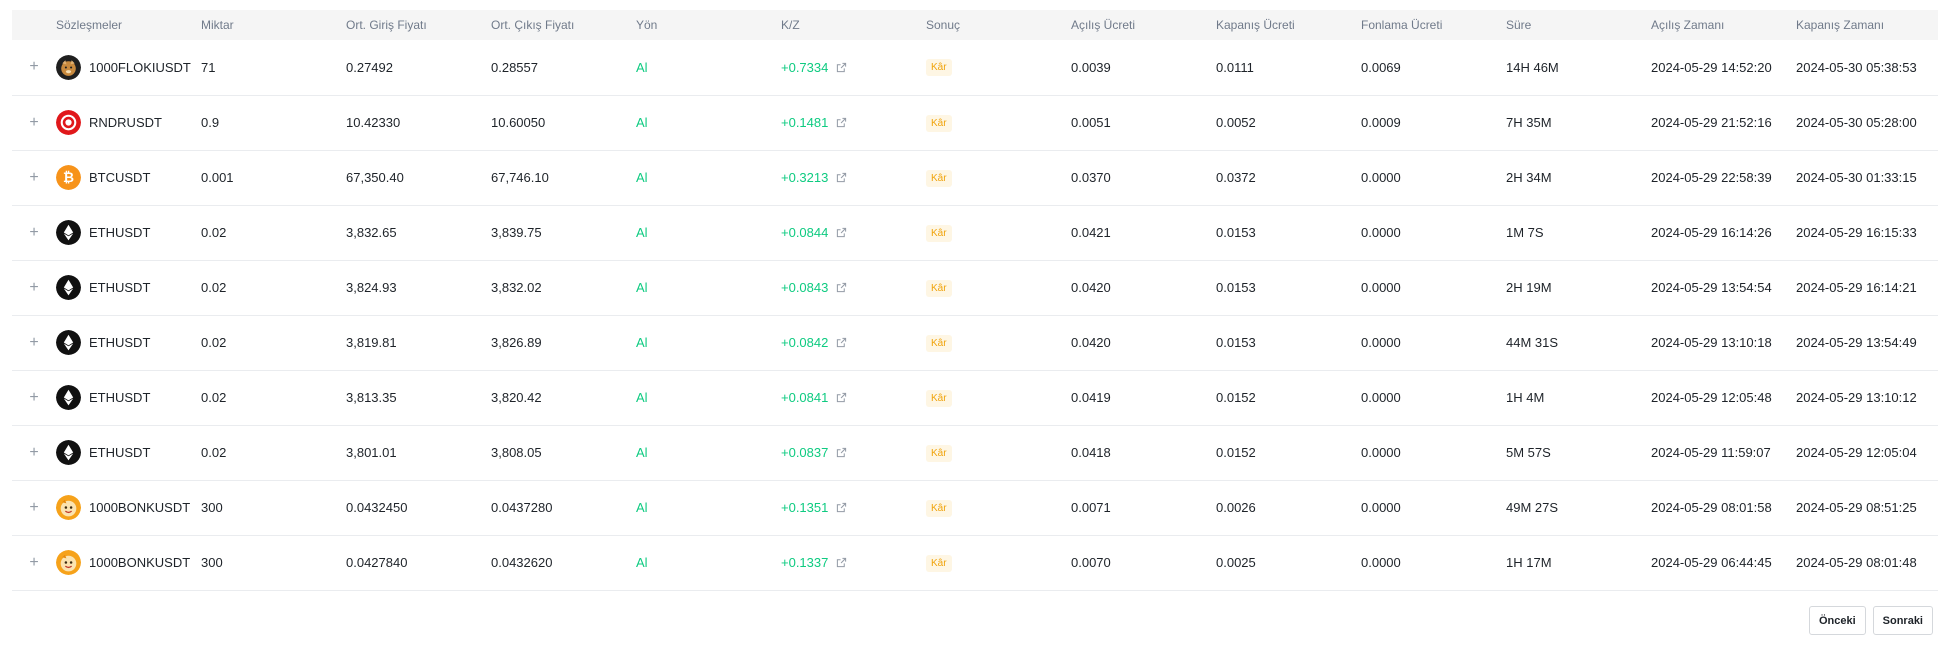 The width and height of the screenshot is (1943, 656). Describe the element at coordinates (853, 397) in the screenshot. I see `pnl-cell: +0.0841` at that location.